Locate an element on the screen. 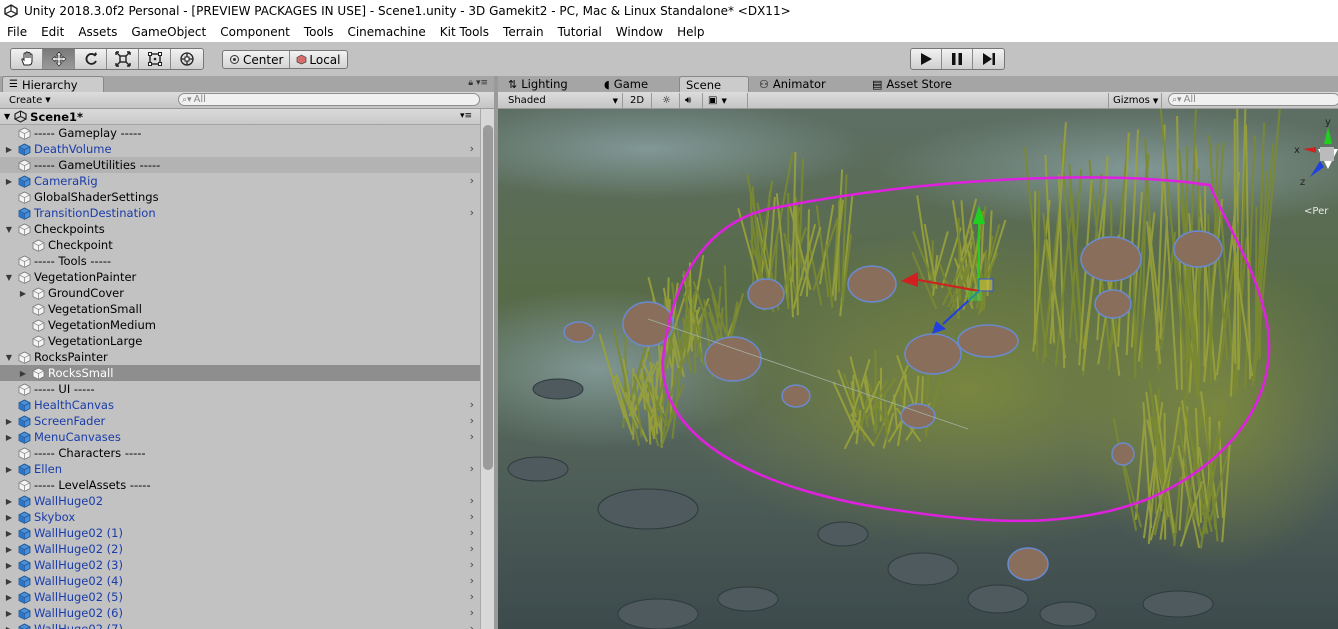  menu-item-assets: Assets is located at coordinates (97, 32).